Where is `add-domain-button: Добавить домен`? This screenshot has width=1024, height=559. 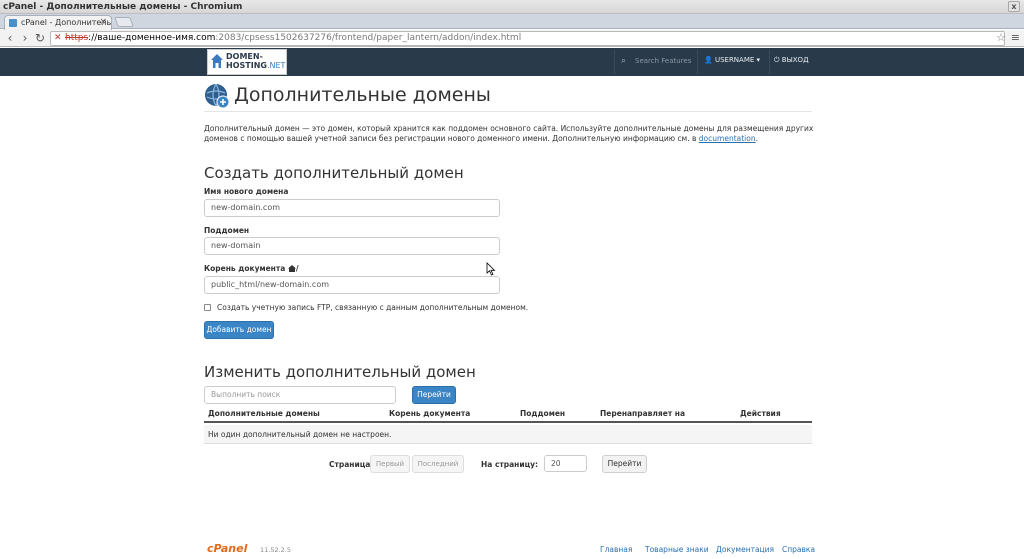
add-domain-button: Добавить домен is located at coordinates (239, 330).